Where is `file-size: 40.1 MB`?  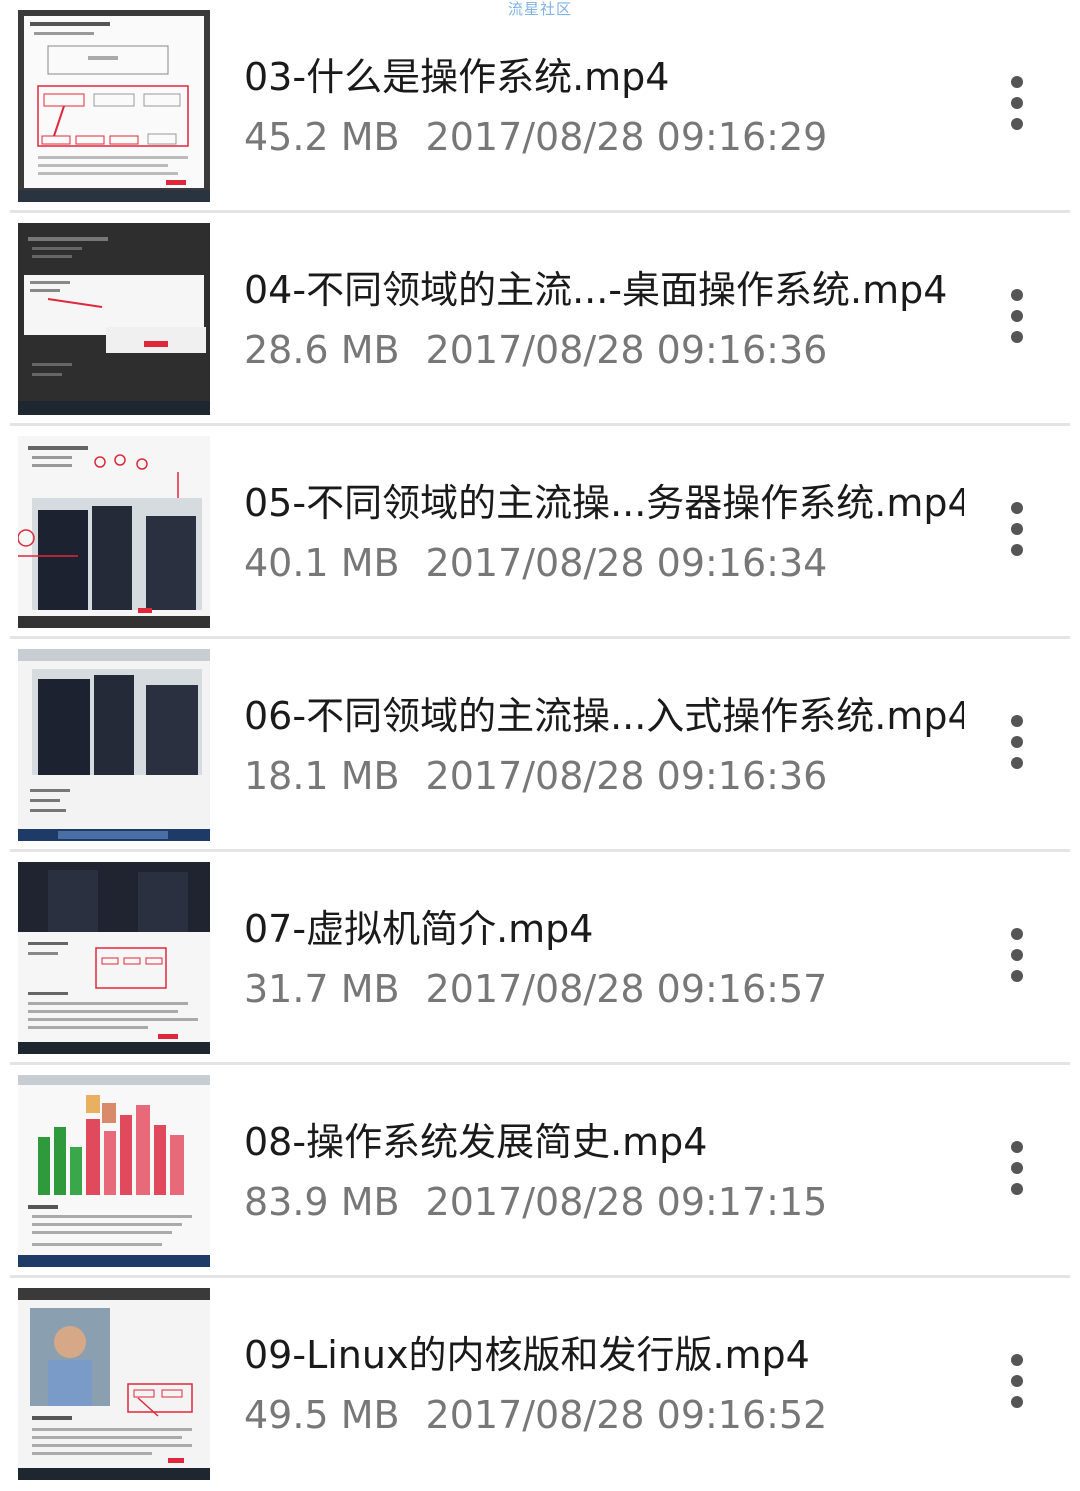 file-size: 40.1 MB is located at coordinates (322, 563).